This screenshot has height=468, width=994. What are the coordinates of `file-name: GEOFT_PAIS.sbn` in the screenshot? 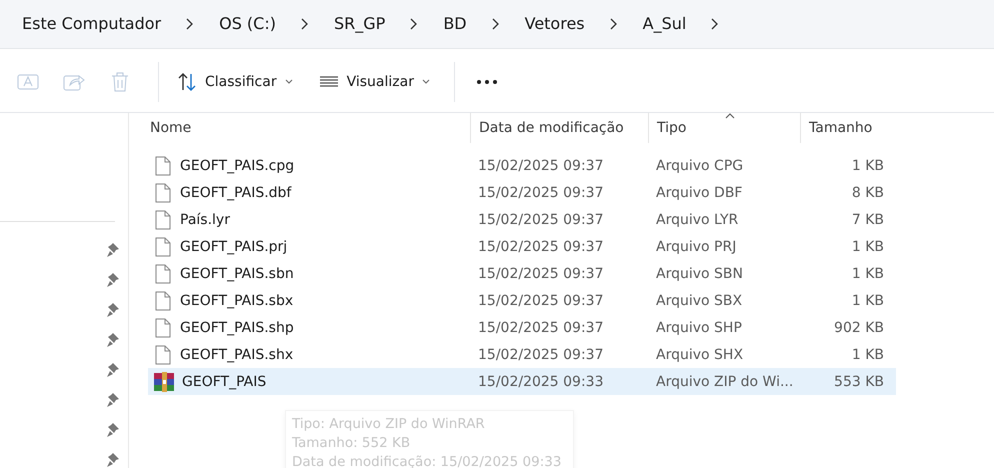 It's located at (237, 274).